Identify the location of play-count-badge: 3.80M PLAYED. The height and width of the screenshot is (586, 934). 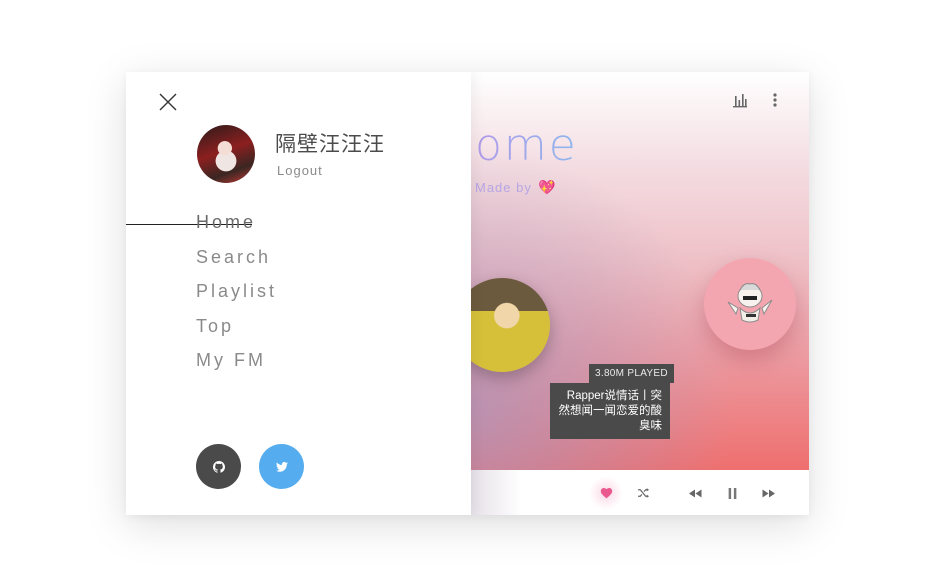
(631, 373).